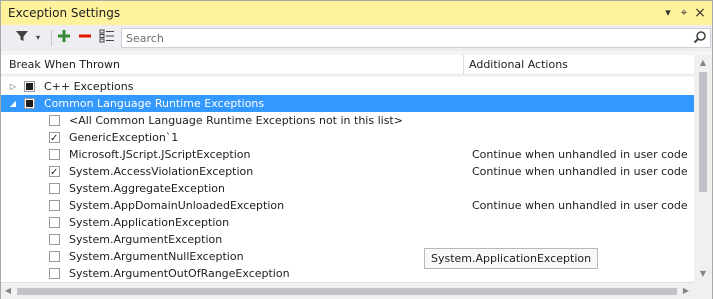 The width and height of the screenshot is (713, 299). I want to click on toolbar: ▾, so click(356, 38).